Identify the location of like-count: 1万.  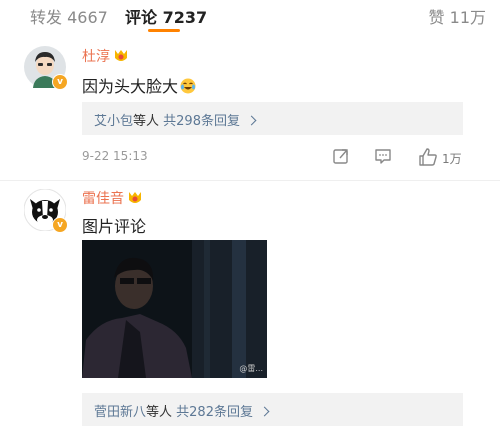
(452, 159).